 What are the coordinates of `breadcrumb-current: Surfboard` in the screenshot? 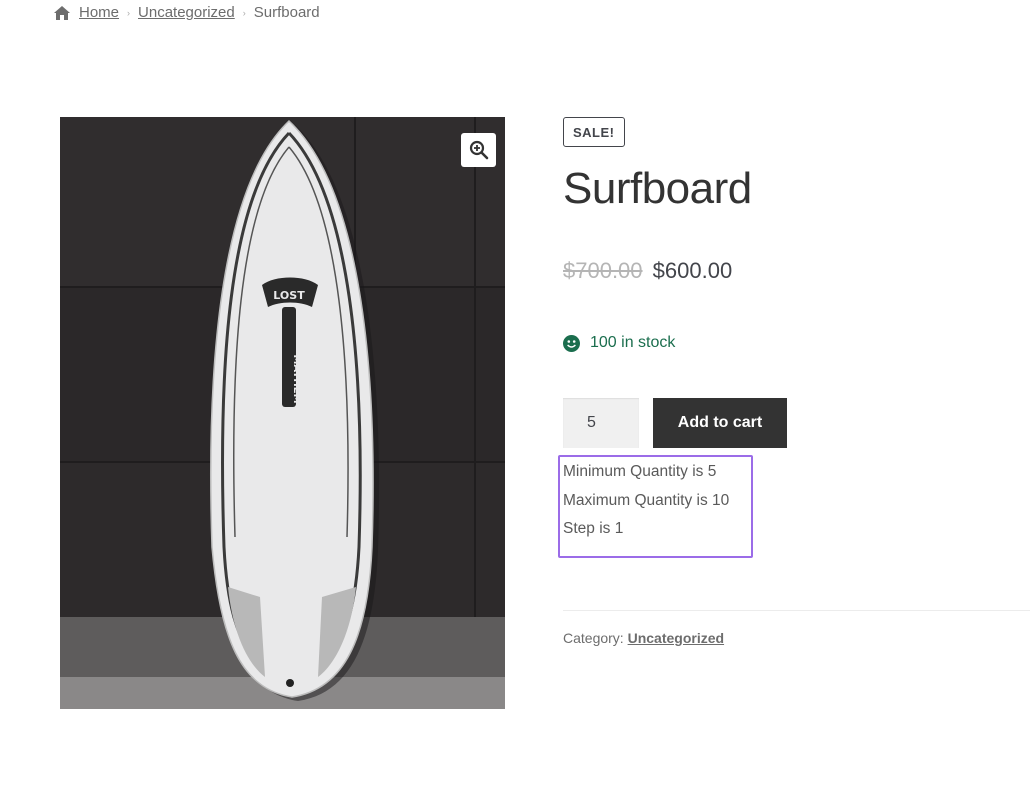 It's located at (286, 12).